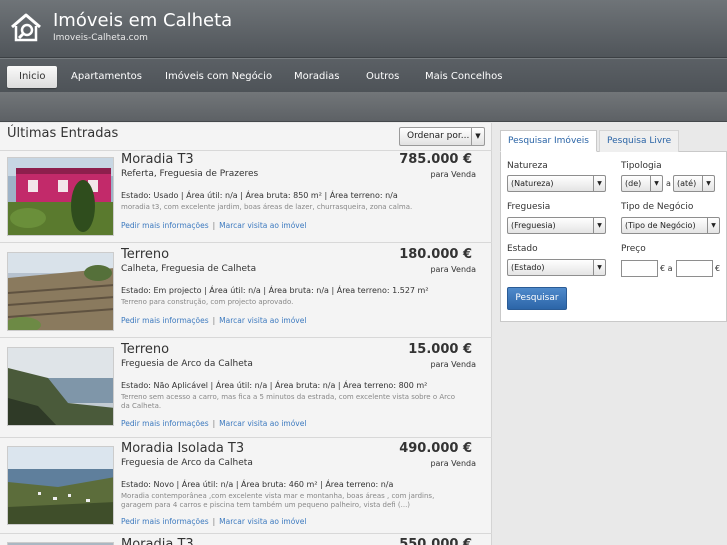 Image resolution: width=727 pixels, height=545 pixels. I want to click on tab-pesquisar-imoveis: Pesquisar Imóveis, so click(548, 141).